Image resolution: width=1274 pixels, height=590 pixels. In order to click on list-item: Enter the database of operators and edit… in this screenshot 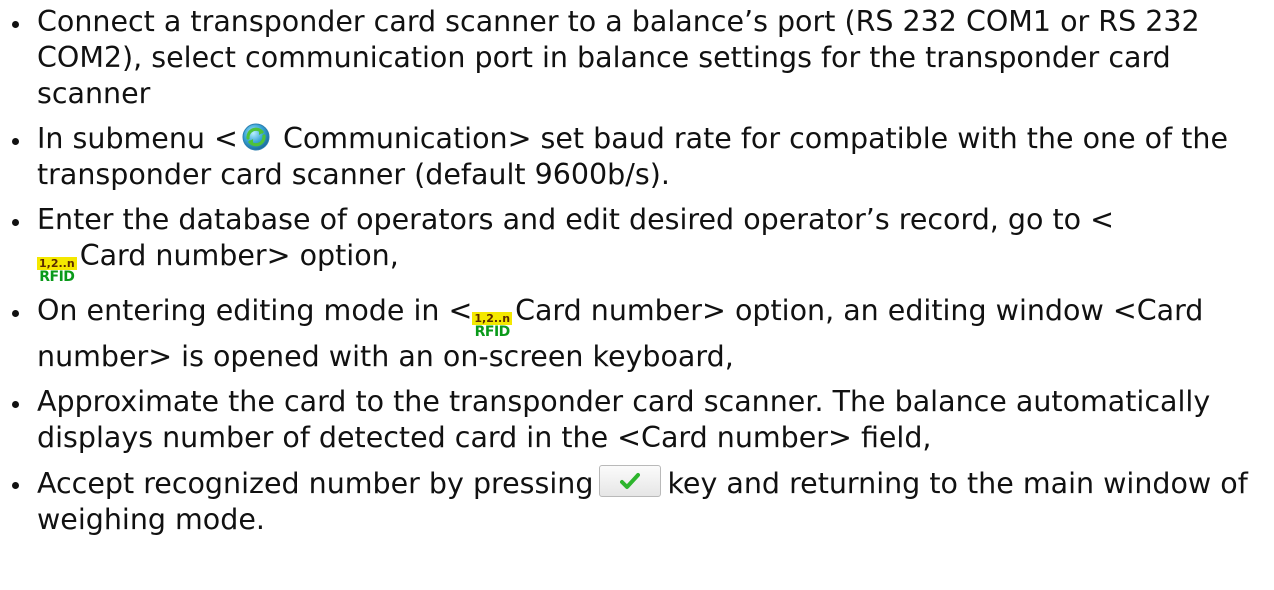, I will do `click(636, 243)`.